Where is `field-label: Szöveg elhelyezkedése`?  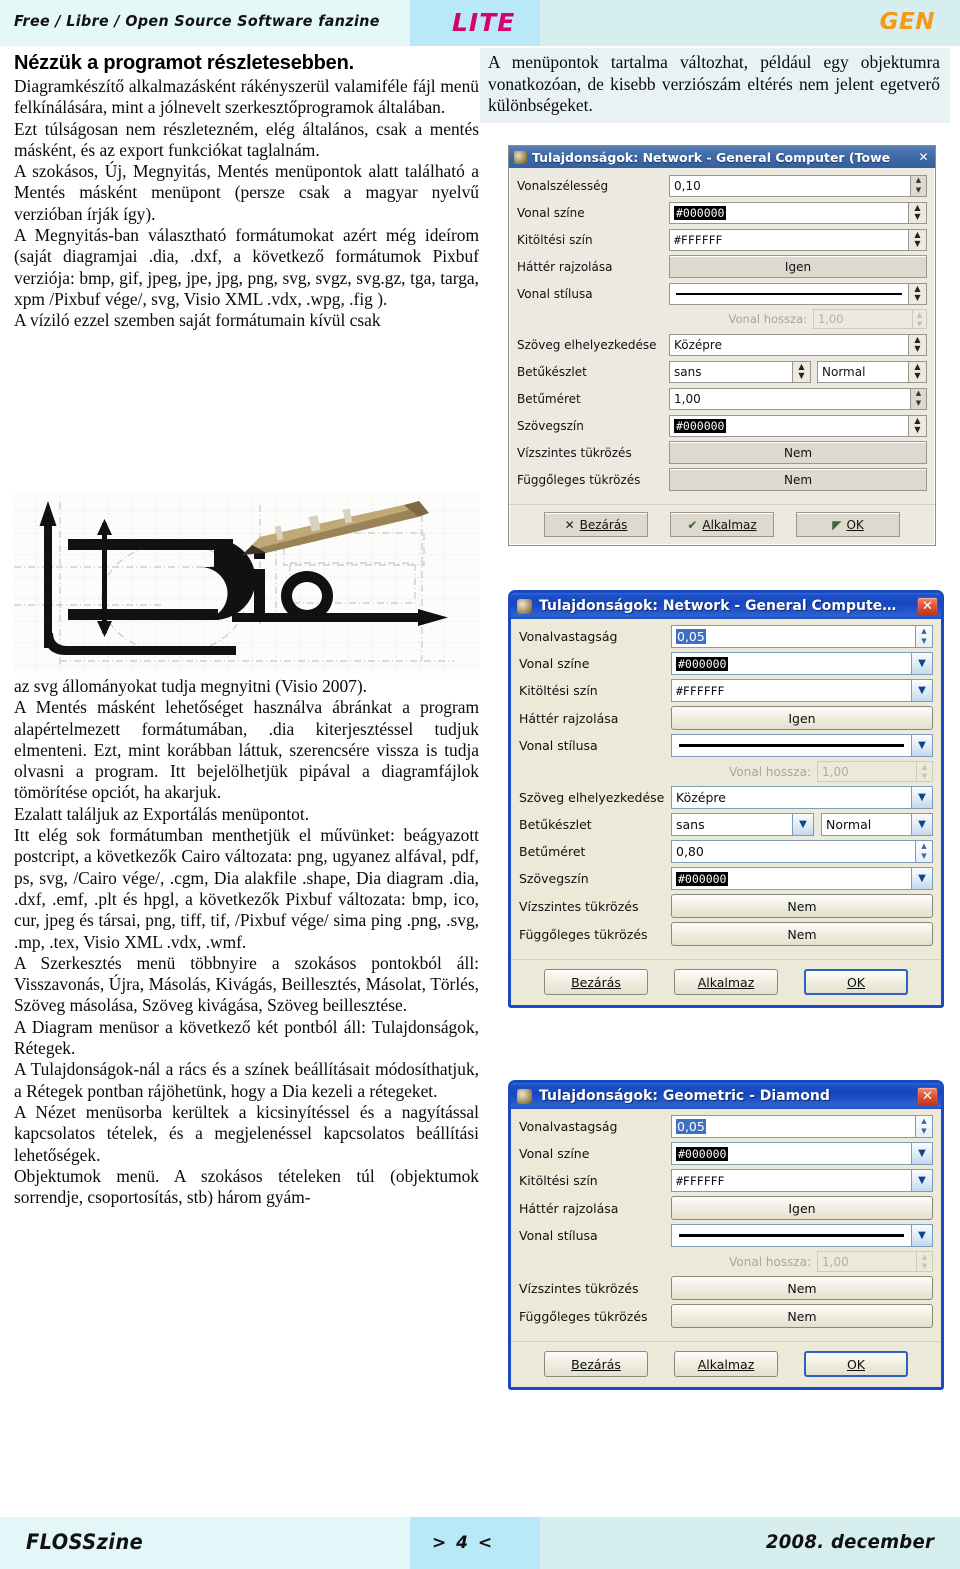 field-label: Szöveg elhelyezkedése is located at coordinates (592, 797).